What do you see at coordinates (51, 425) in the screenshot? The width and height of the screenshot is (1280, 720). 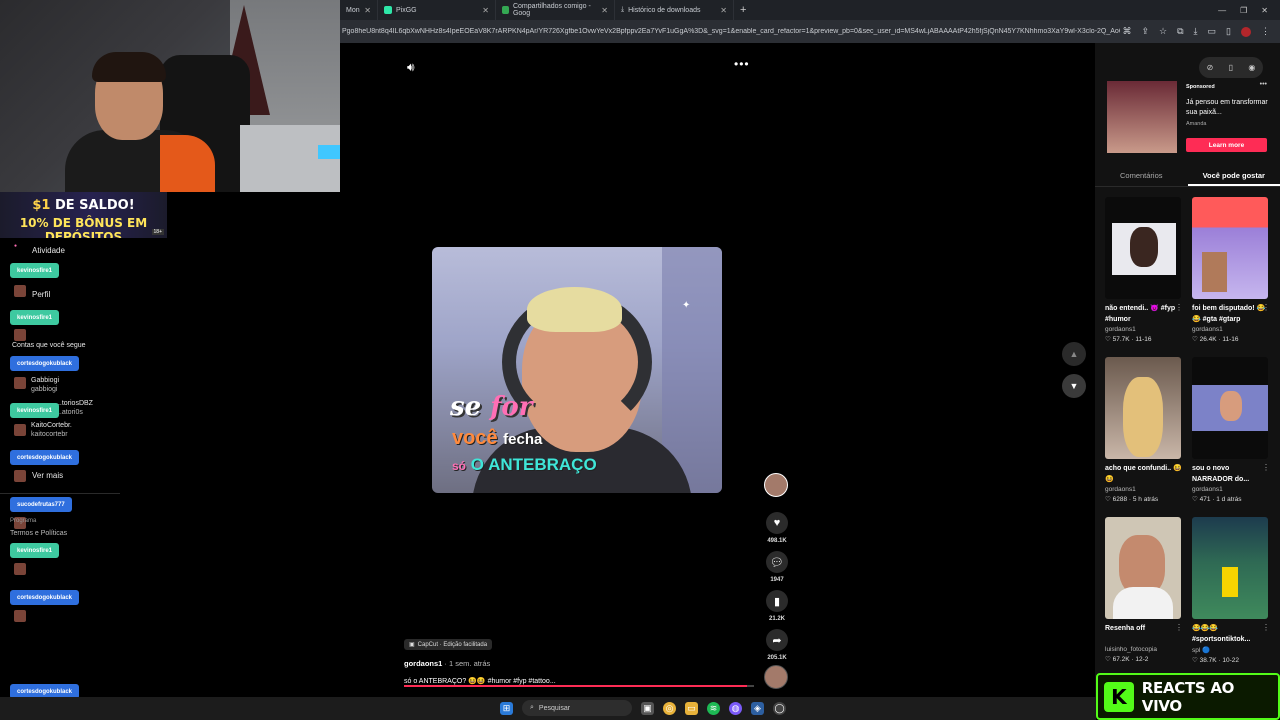 I see `followed-name: KaitoCortebr.` at bounding box center [51, 425].